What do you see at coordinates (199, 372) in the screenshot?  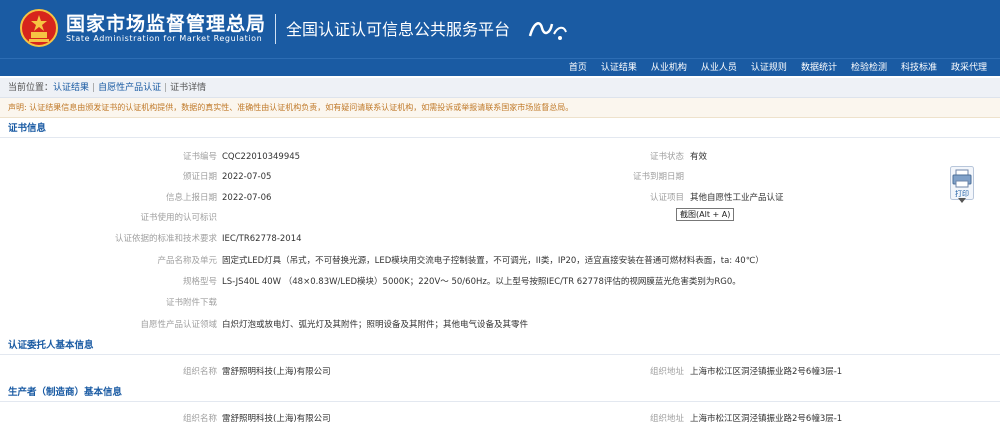 I see `client-org-label: 组织名称` at bounding box center [199, 372].